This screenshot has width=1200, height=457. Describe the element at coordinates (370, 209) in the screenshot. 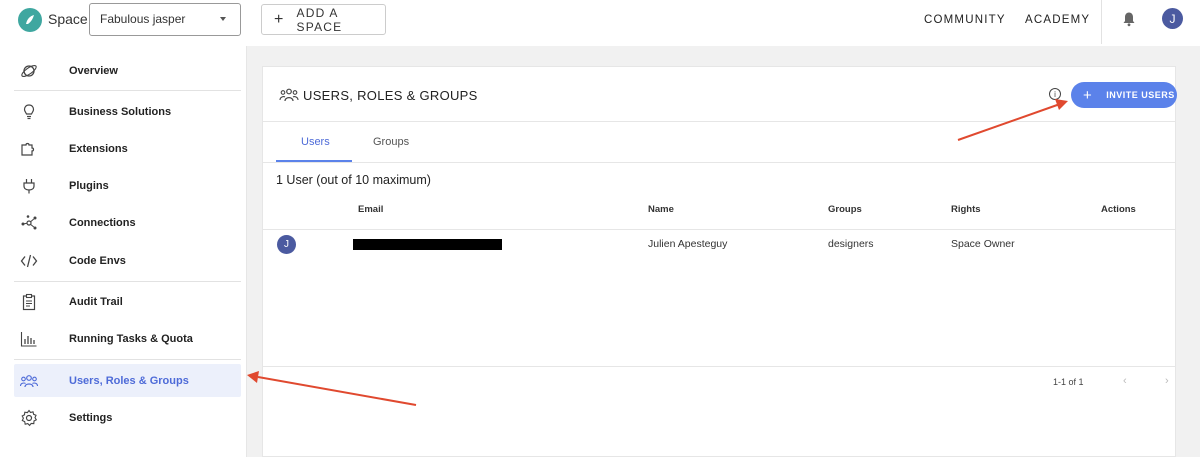

I see `column-header-email: Email` at that location.